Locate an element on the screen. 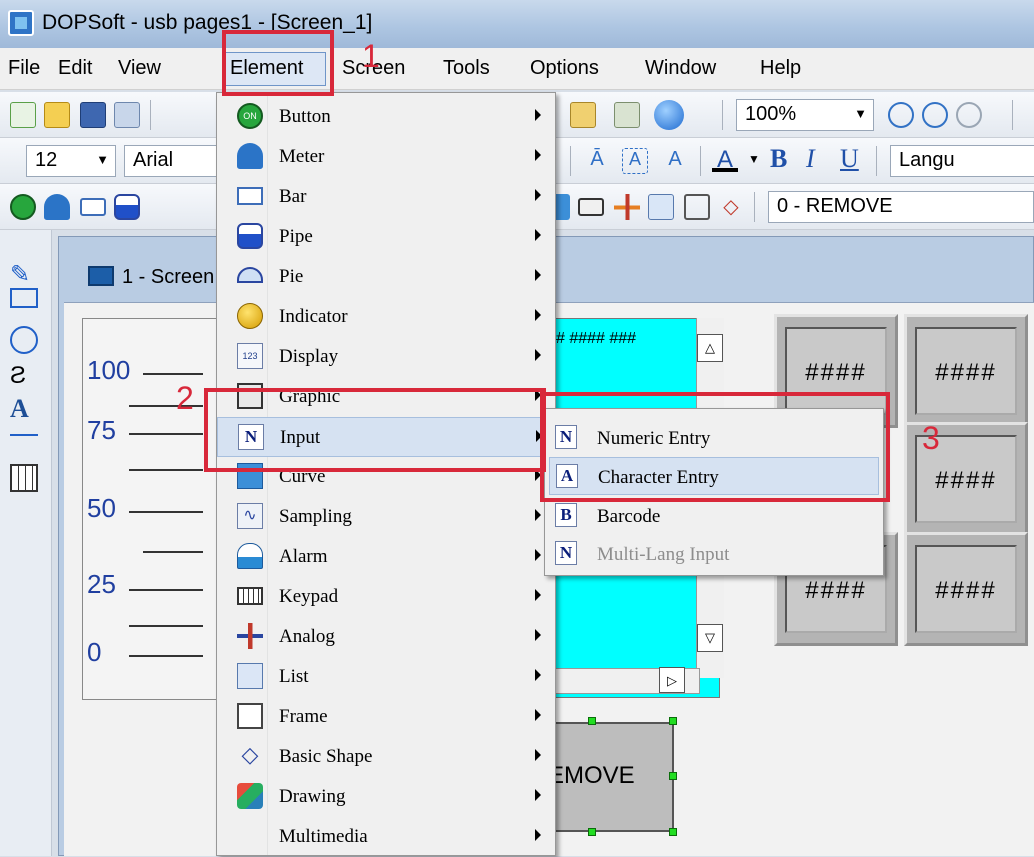 This screenshot has height=857, width=1034. screen-tab: 1 - Screen is located at coordinates (168, 277).